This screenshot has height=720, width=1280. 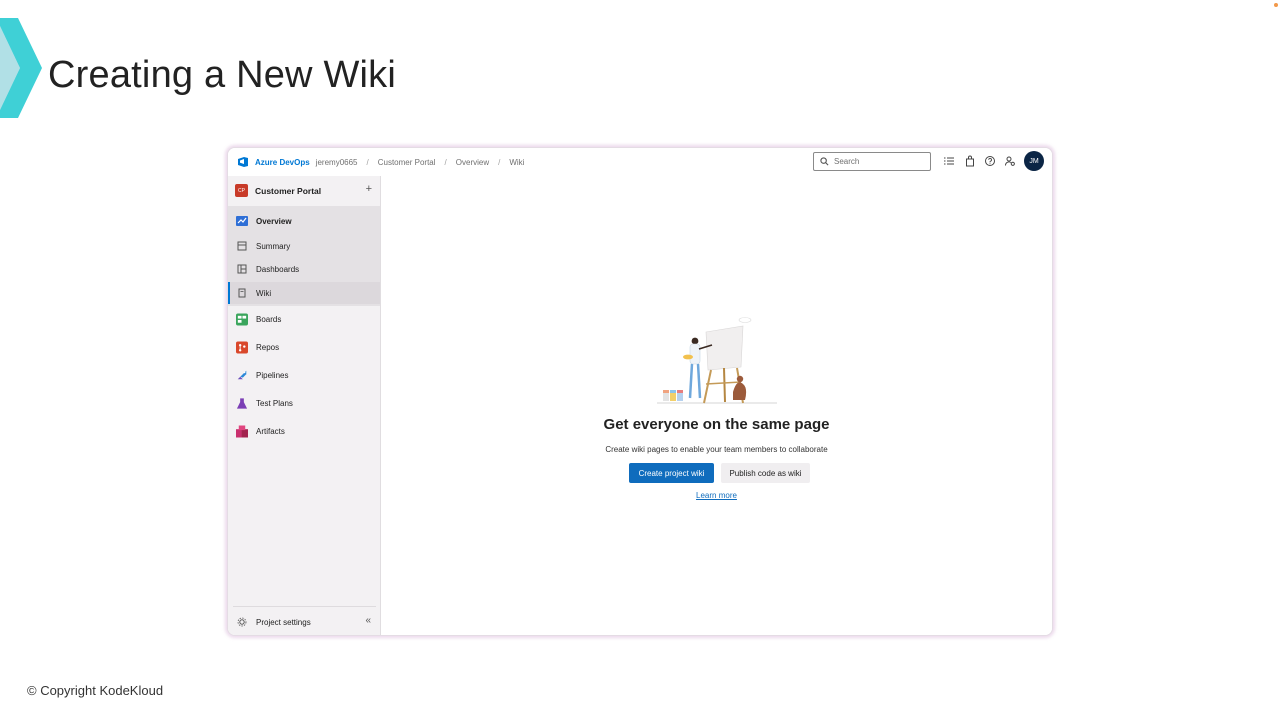 What do you see at coordinates (242, 246) in the screenshot?
I see `summary-icon` at bounding box center [242, 246].